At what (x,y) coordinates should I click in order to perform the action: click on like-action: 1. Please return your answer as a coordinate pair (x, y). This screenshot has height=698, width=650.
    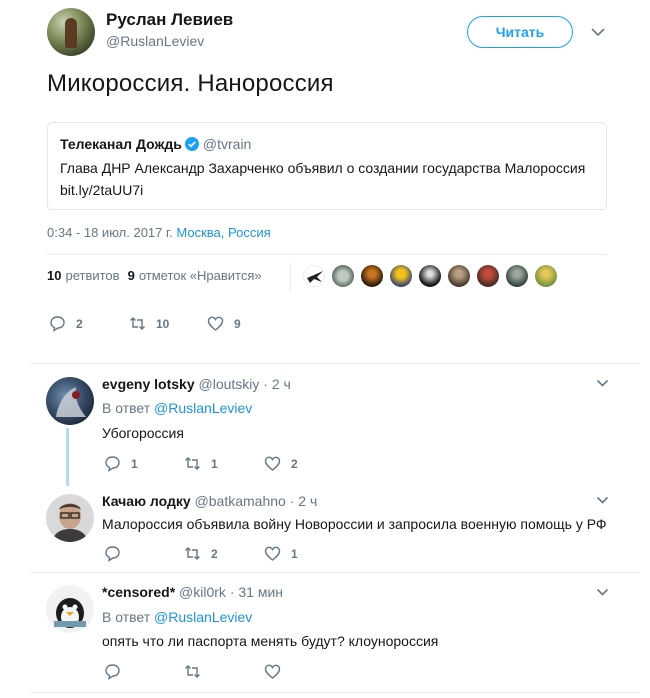
    Looking at the image, I should click on (281, 553).